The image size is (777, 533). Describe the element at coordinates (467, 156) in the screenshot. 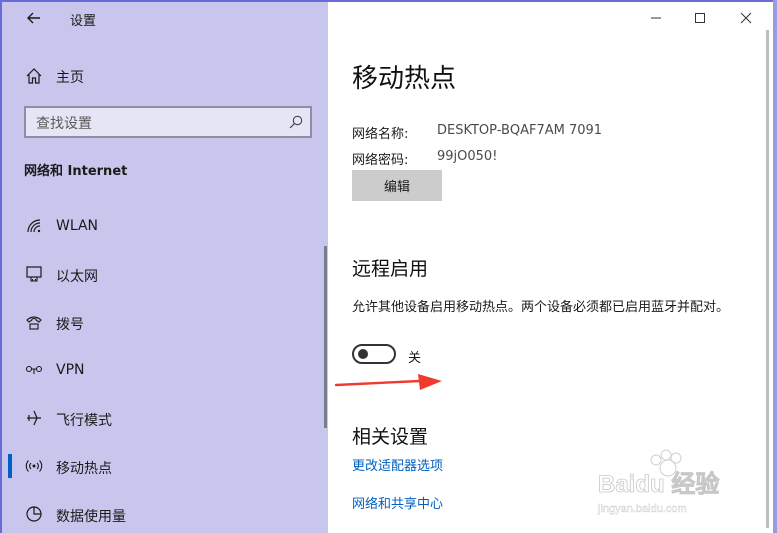

I see `network-password-value: 99jO050!` at that location.